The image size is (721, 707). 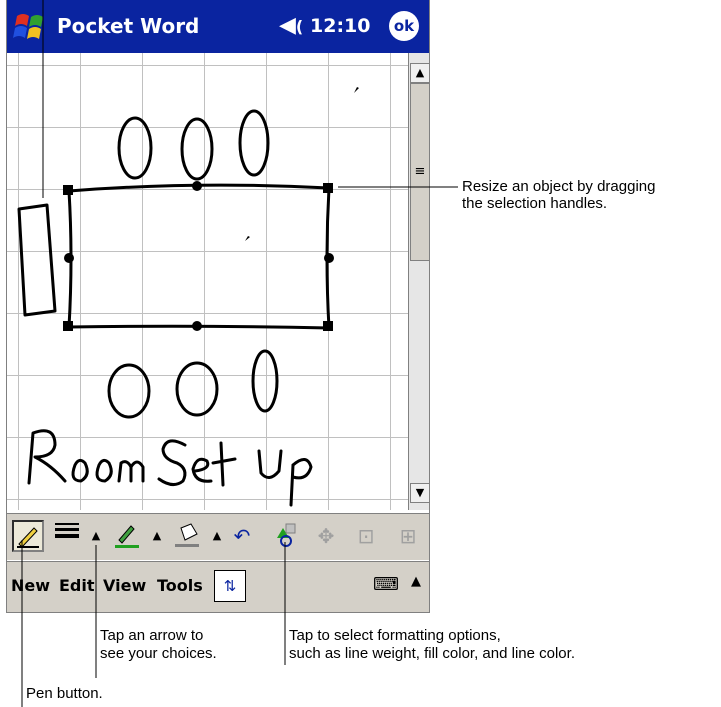 I want to click on callout-resize-line2: the selection handles., so click(x=535, y=203).